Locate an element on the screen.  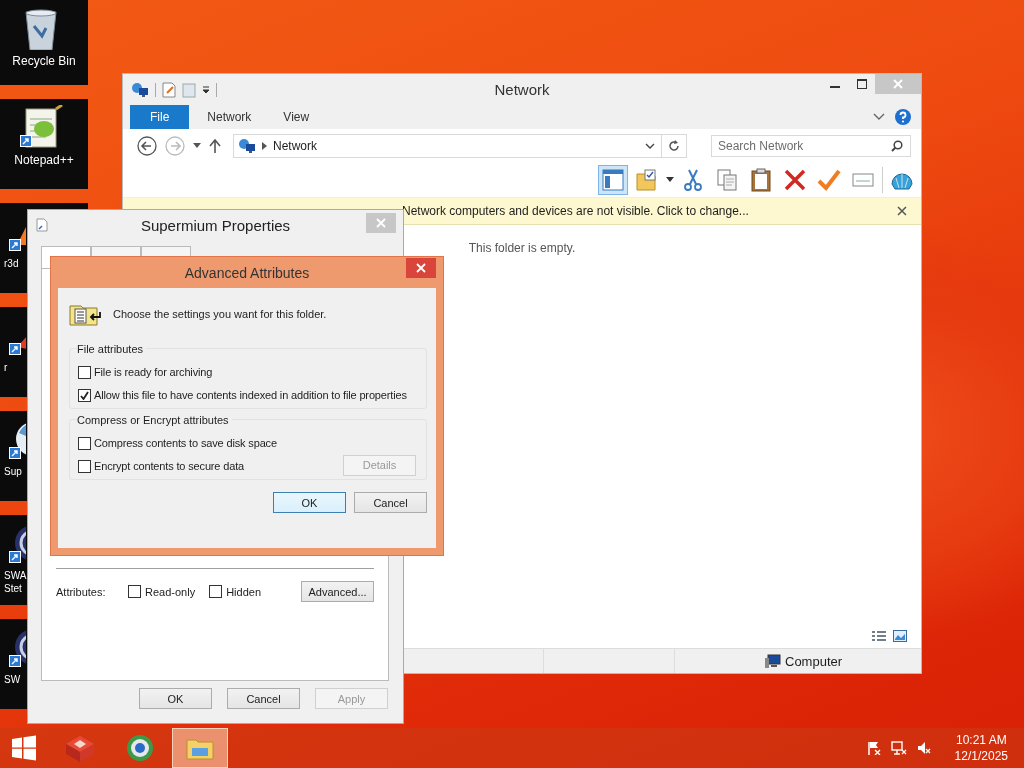
breadcrumb-arrow-icon is located at coordinates (264, 146).